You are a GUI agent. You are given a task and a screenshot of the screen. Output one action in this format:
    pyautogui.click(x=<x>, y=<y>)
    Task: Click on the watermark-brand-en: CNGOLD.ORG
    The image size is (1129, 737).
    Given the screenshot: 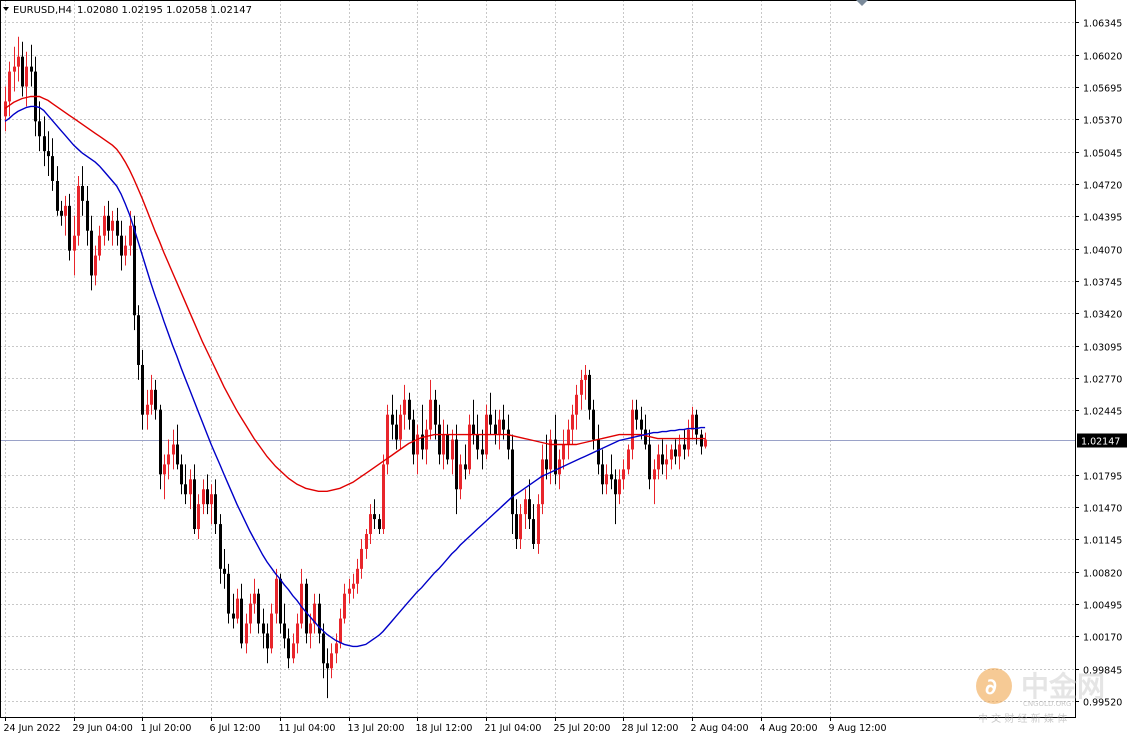 What is the action you would take?
    pyautogui.click(x=1047, y=704)
    